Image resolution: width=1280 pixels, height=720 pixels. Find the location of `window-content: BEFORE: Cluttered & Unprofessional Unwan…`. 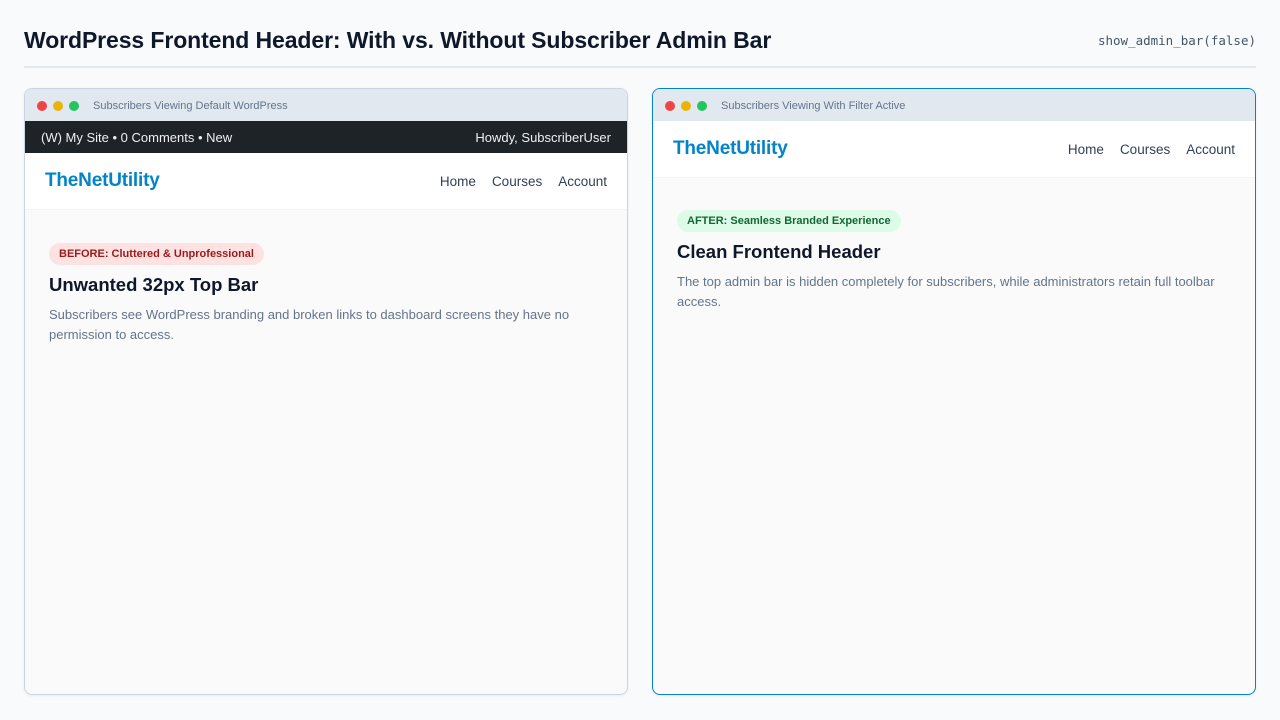

window-content: BEFORE: Cluttered & Unprofessional Unwan… is located at coordinates (326, 277).